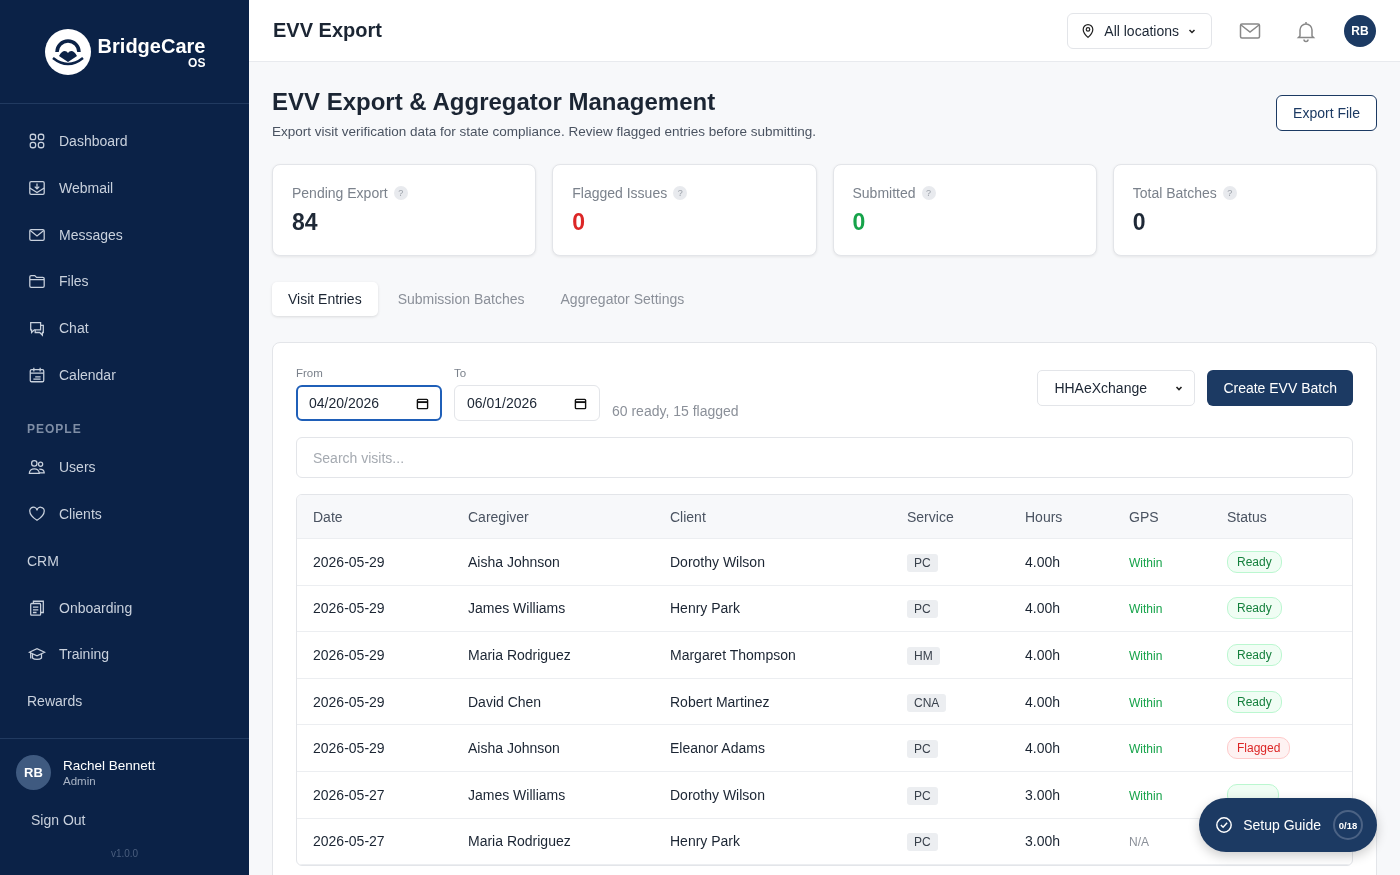 This screenshot has width=1400, height=875. I want to click on create-batch-button: Create EVV Batch, so click(1280, 388).